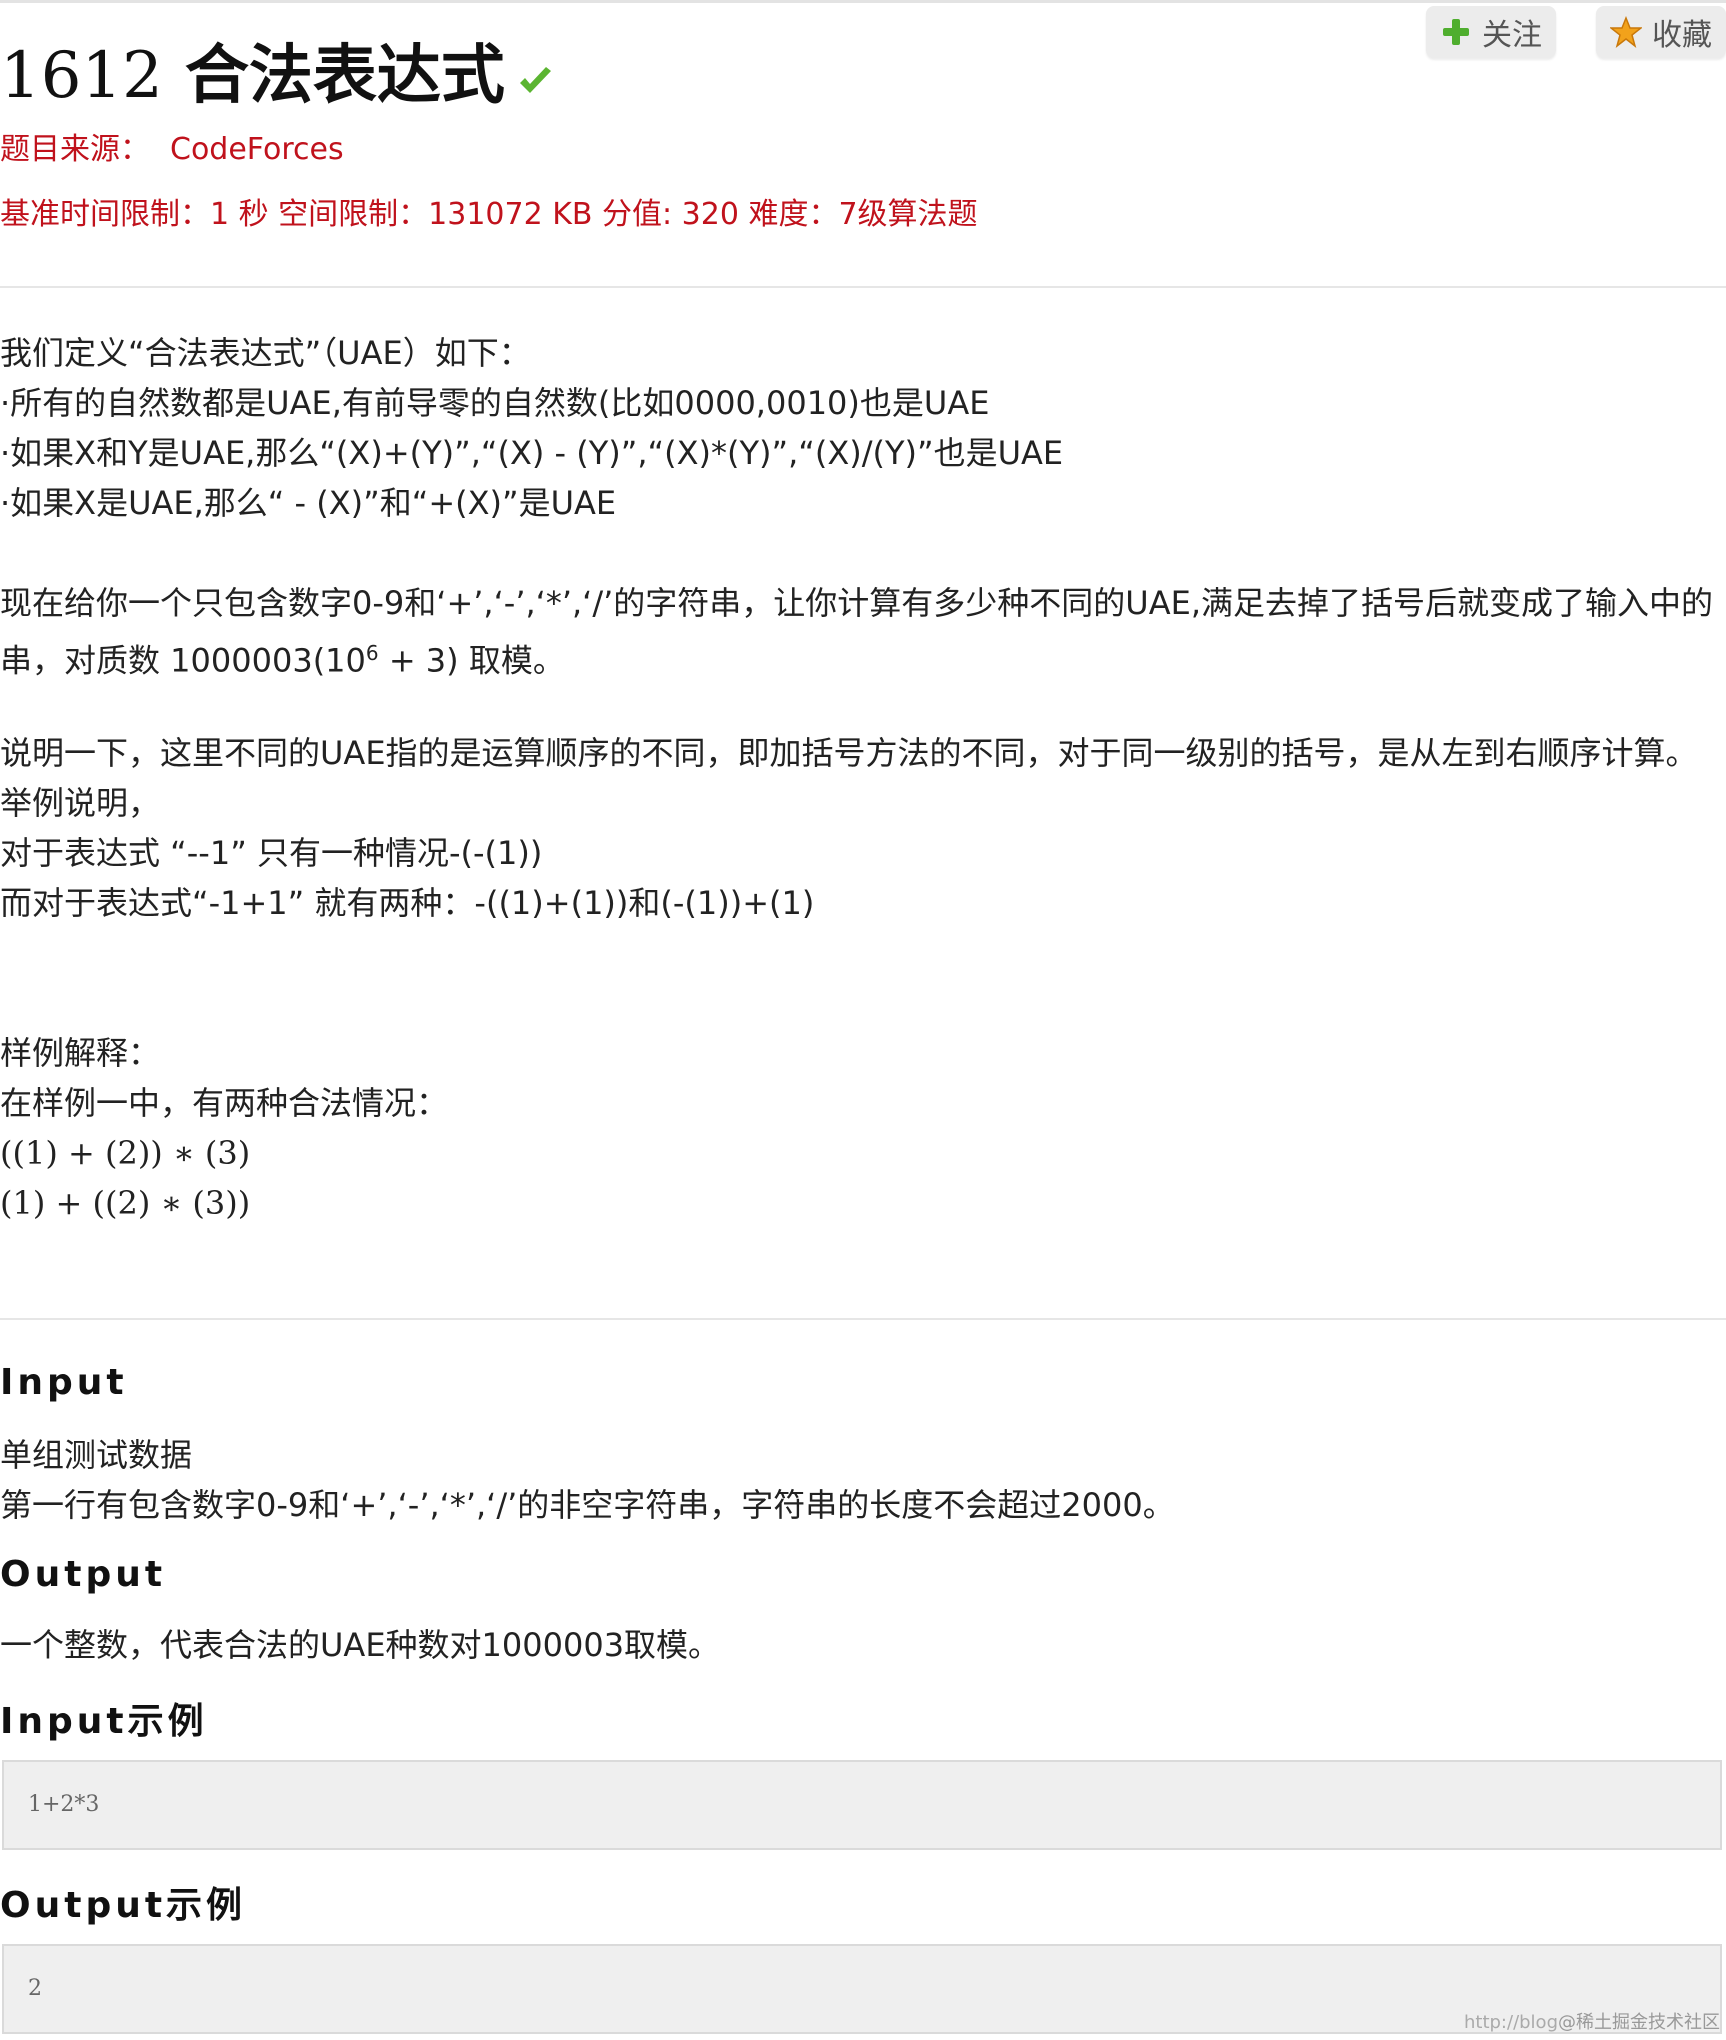  Describe the element at coordinates (224, 1103) in the screenshot. I see `sample-line: 在样例一中，有两种合法情况：` at that location.